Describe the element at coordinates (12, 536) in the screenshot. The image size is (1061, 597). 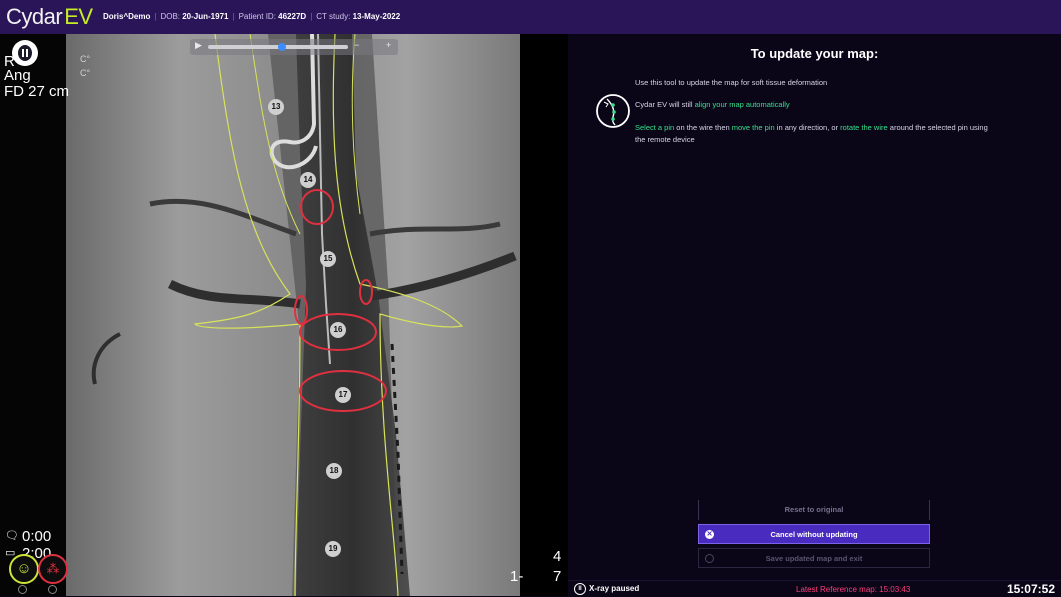
I see `fluoro-icon: 🗨` at that location.